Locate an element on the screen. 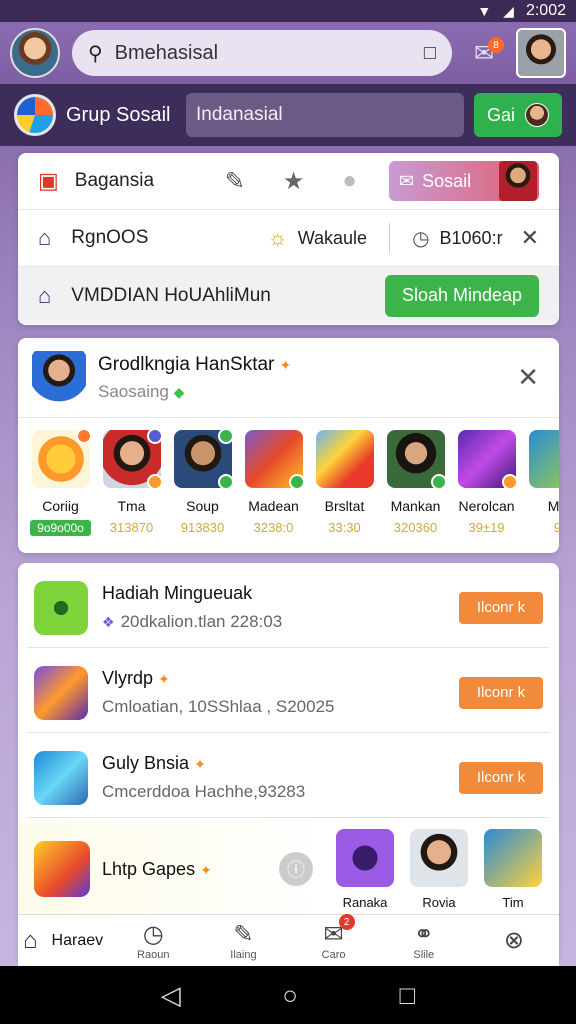 The image size is (576, 1024). gear-icon is located at coordinates (61, 607).